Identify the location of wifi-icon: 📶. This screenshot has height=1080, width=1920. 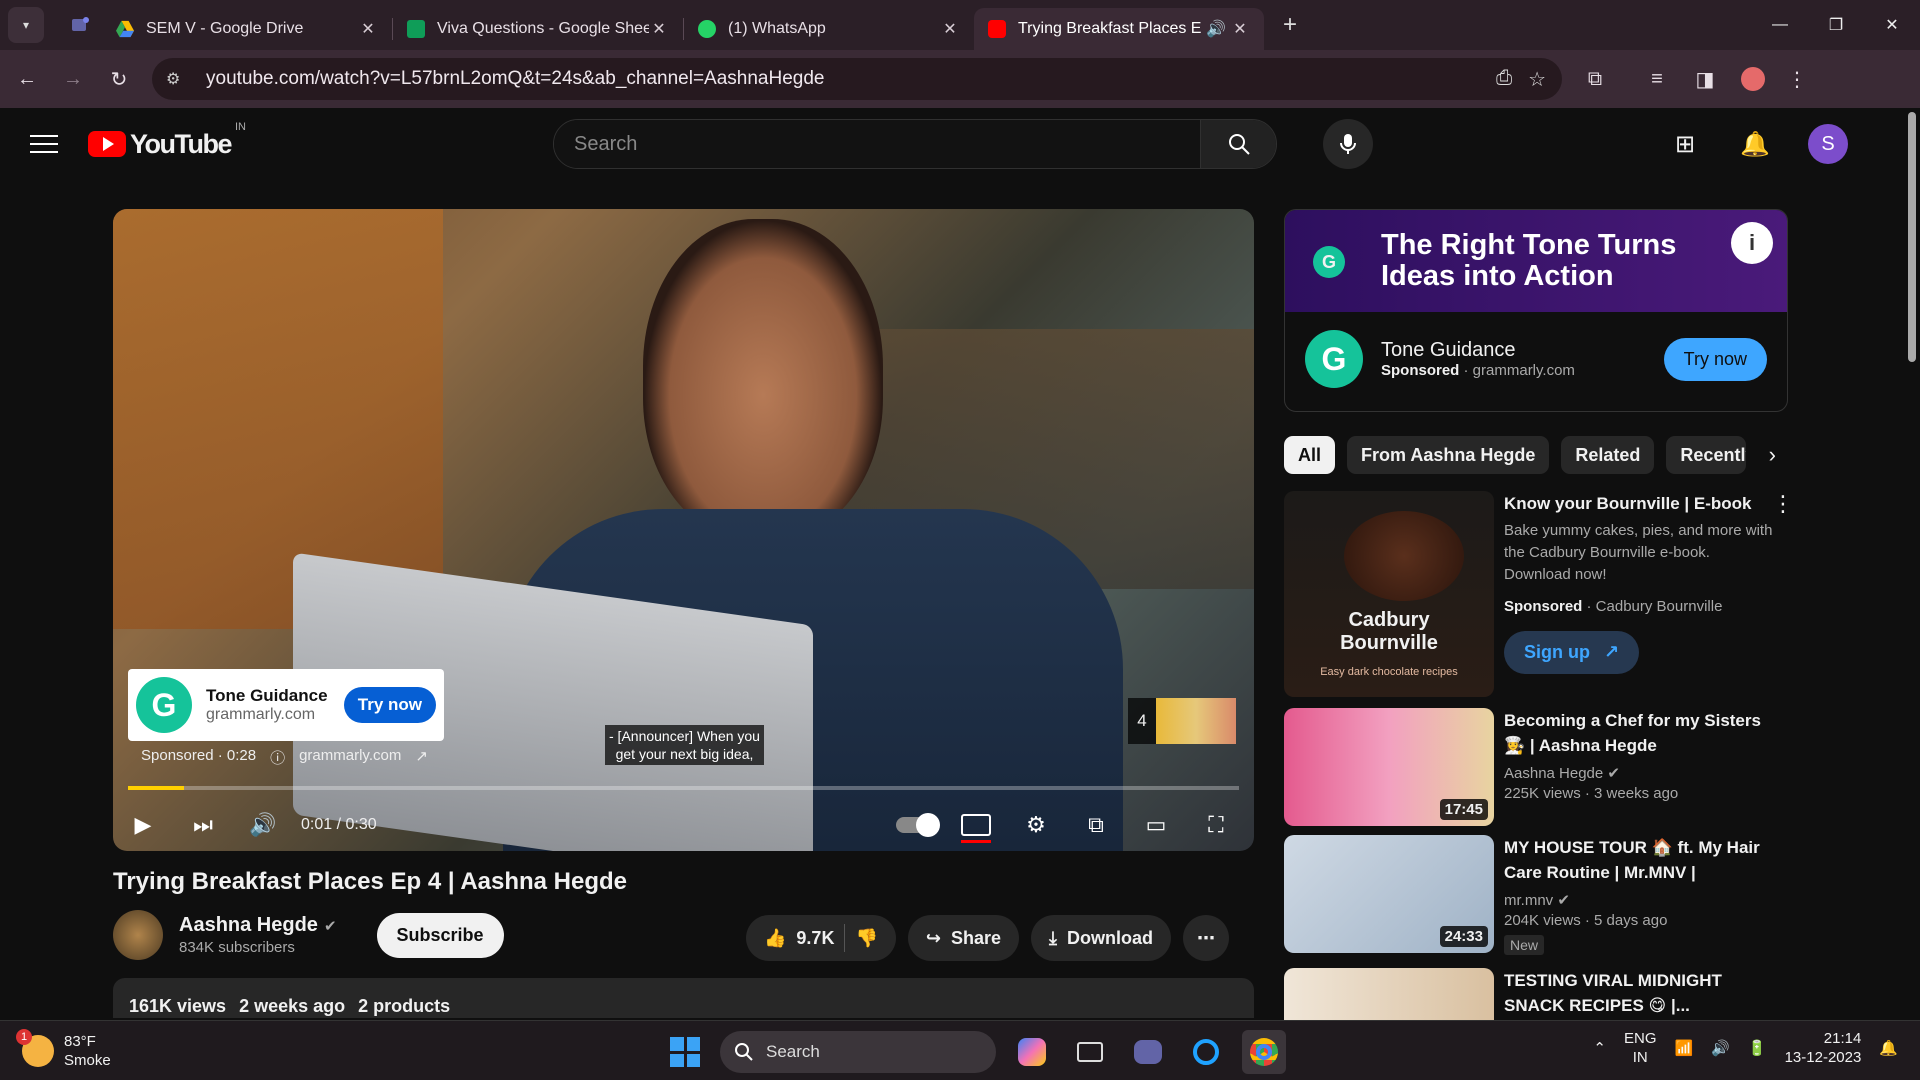
(1684, 1048).